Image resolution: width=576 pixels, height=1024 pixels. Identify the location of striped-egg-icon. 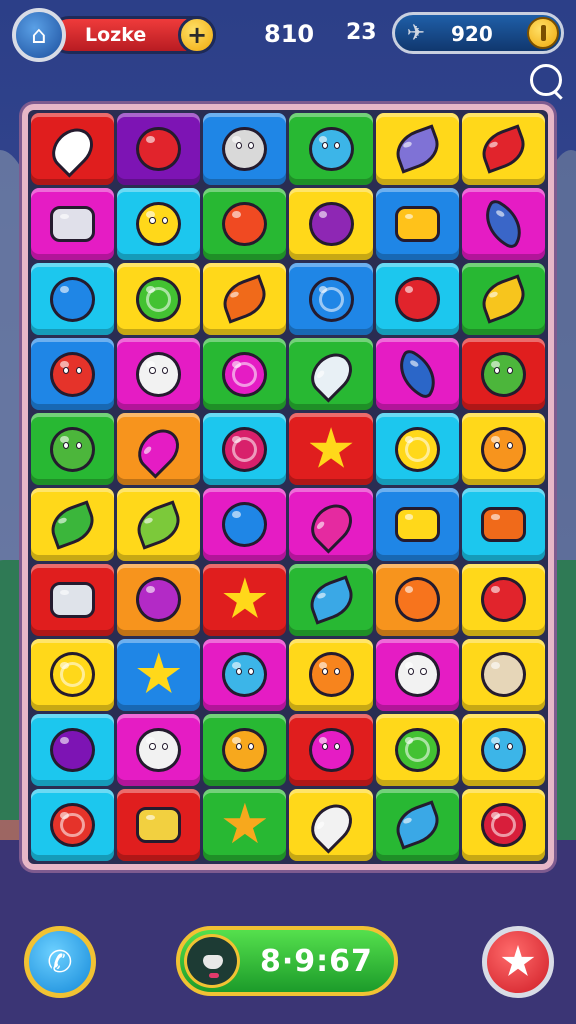
(503, 675).